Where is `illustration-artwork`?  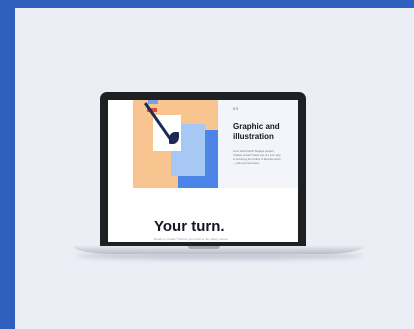 illustration-artwork is located at coordinates (175, 144).